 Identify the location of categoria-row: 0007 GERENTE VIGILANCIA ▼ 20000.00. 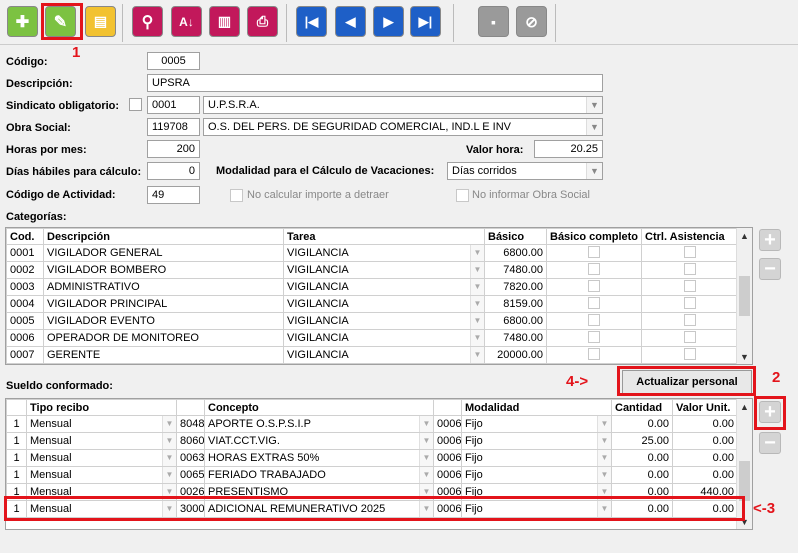
(372, 355).